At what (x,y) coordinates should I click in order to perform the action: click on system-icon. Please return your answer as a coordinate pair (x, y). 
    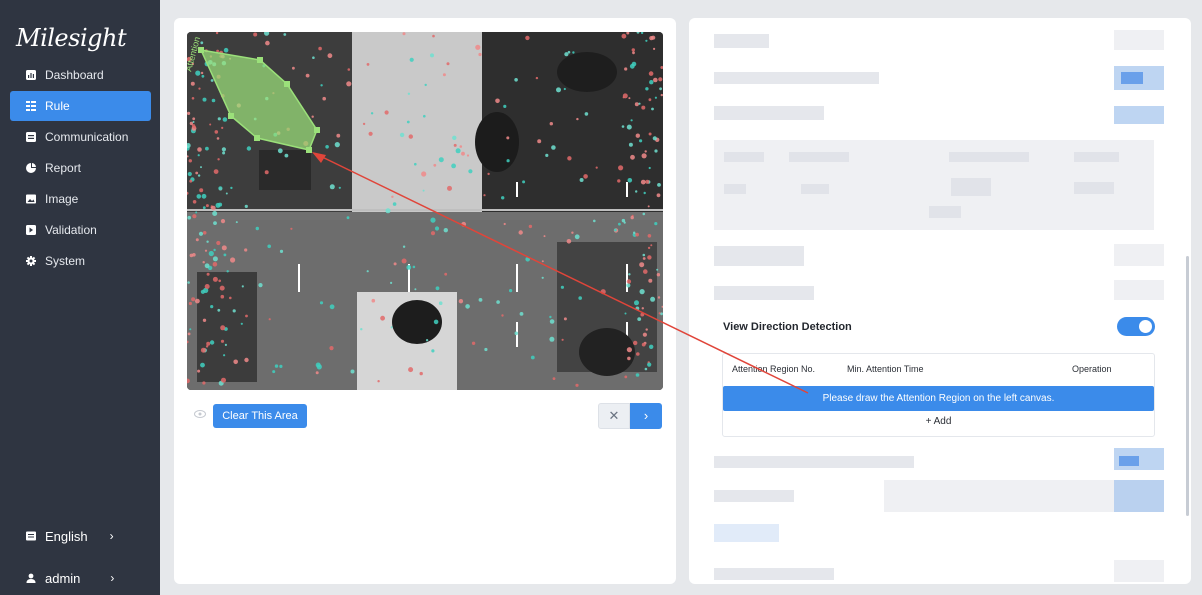
    Looking at the image, I should click on (31, 261).